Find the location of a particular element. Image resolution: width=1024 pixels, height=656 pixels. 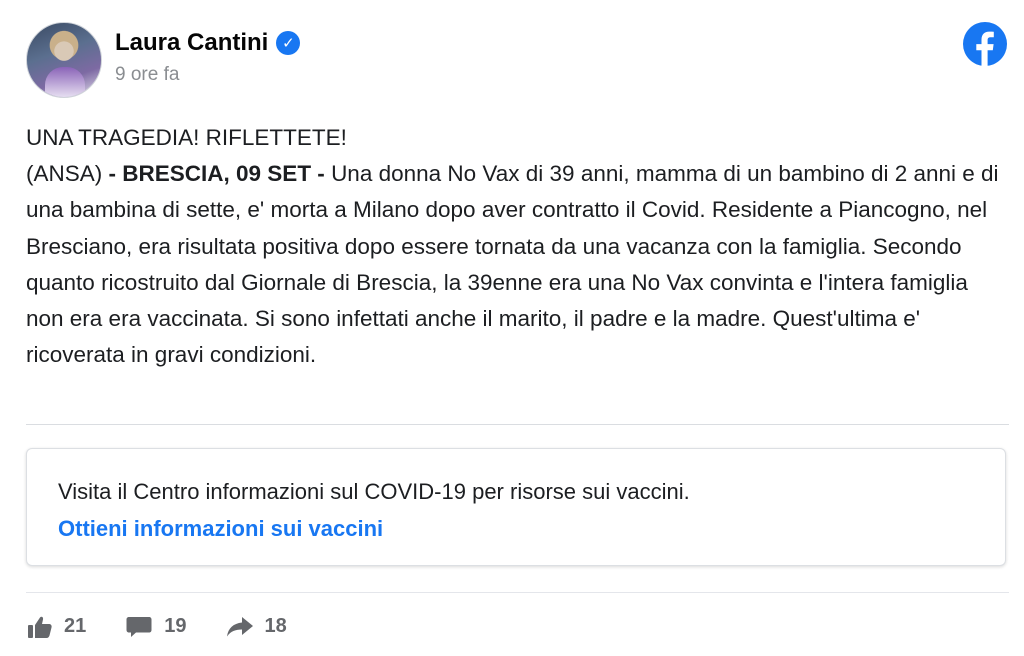

engagement-stats: 21 19 18 is located at coordinates (157, 626).